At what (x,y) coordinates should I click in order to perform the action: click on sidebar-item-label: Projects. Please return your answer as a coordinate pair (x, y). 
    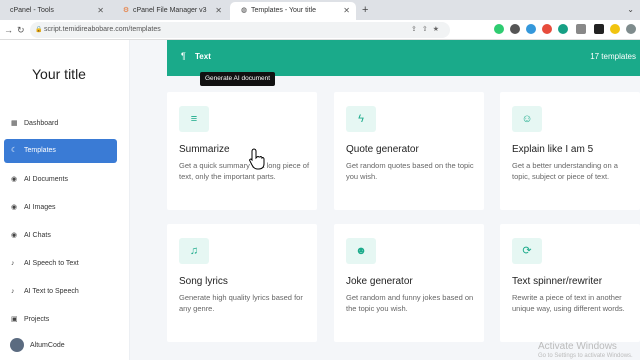
    Looking at the image, I should click on (37, 319).